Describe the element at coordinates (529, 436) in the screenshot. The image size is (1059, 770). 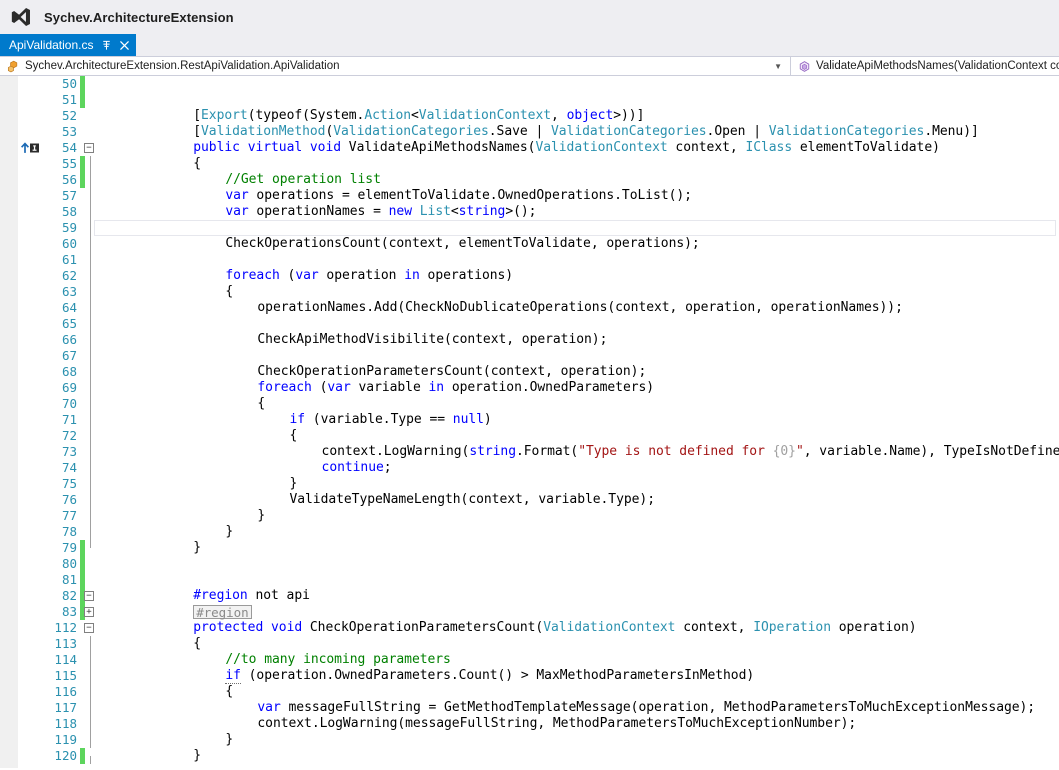
I see `code-line: 72 {` at that location.